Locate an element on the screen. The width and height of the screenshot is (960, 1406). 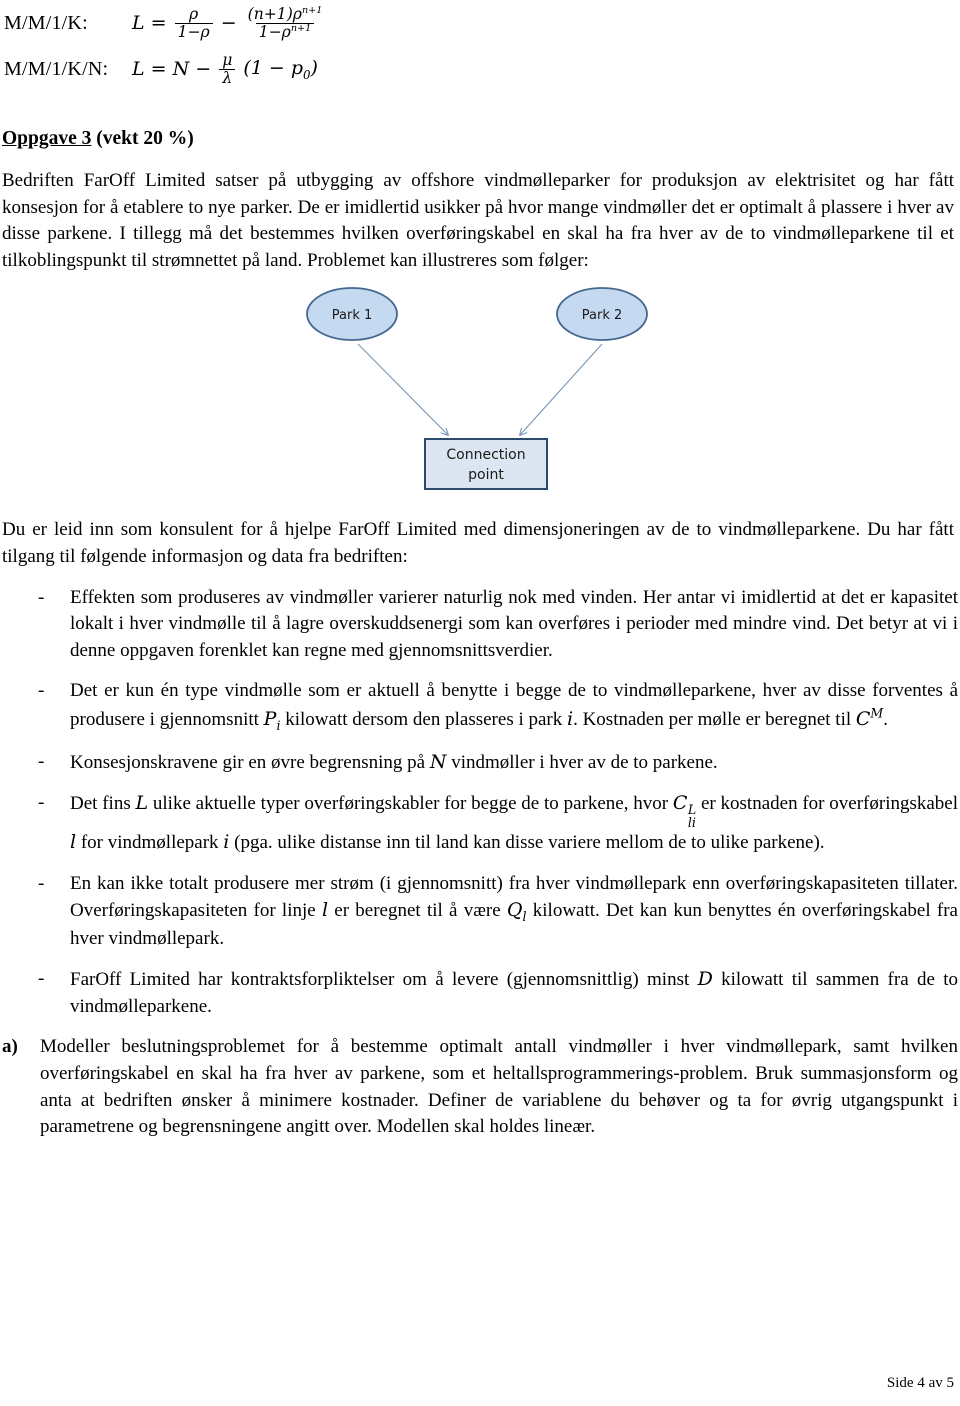
formula-row-mm1k: M/M/1/K: L = ρ 1−ρ − (n+1)ρn+1 1−ρn+1 is located at coordinates (480, 23).